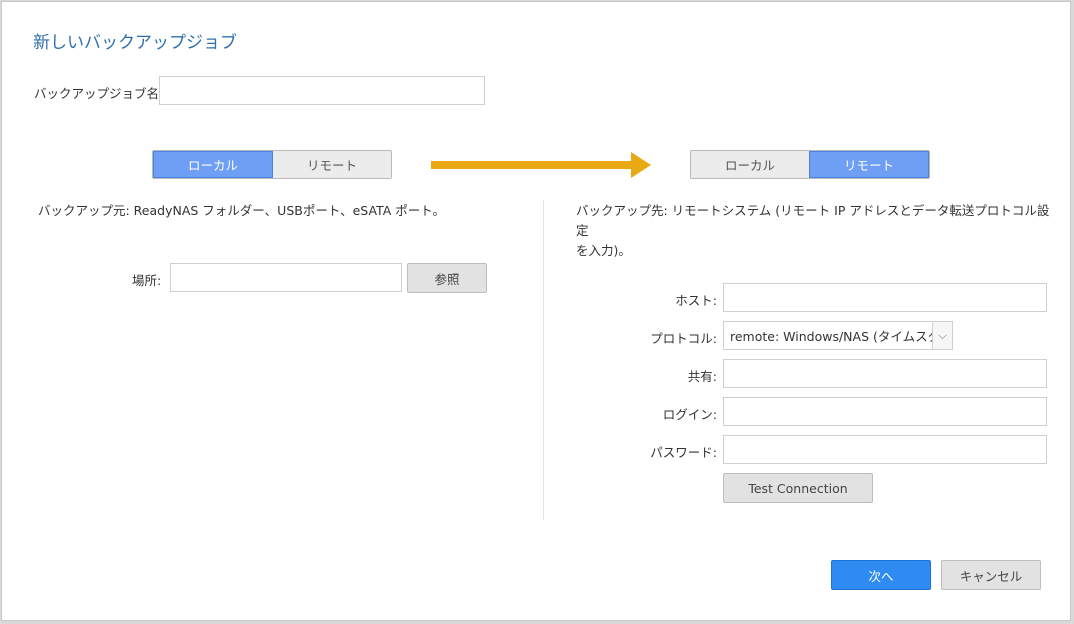 This screenshot has height=624, width=1074. I want to click on source-toggle: ローカル リモート, so click(272, 164).